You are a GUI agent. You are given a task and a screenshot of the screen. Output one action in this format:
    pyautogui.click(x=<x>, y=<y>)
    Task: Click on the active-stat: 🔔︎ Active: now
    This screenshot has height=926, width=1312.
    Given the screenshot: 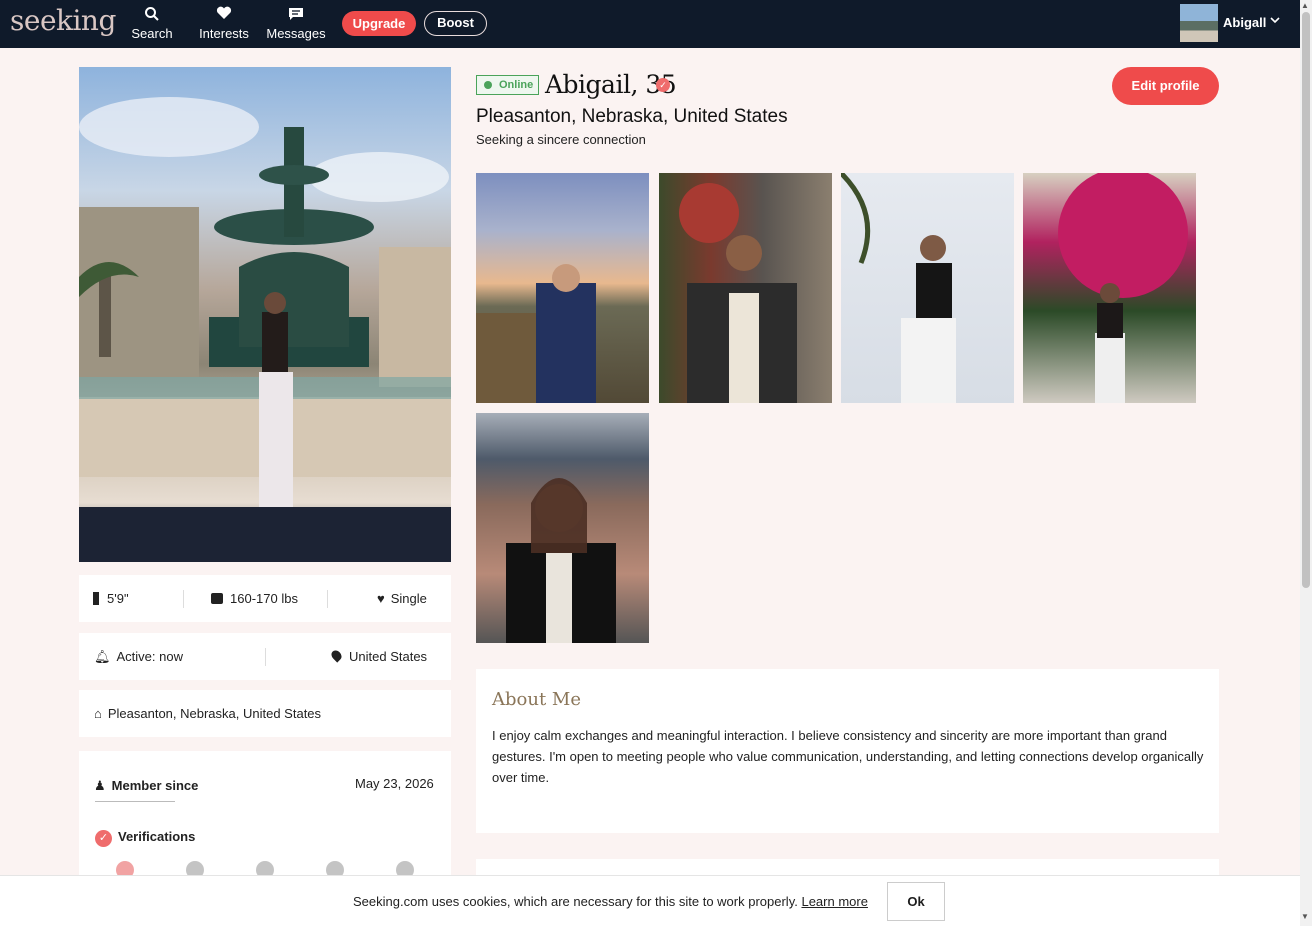 What is the action you would take?
    pyautogui.click(x=138, y=657)
    